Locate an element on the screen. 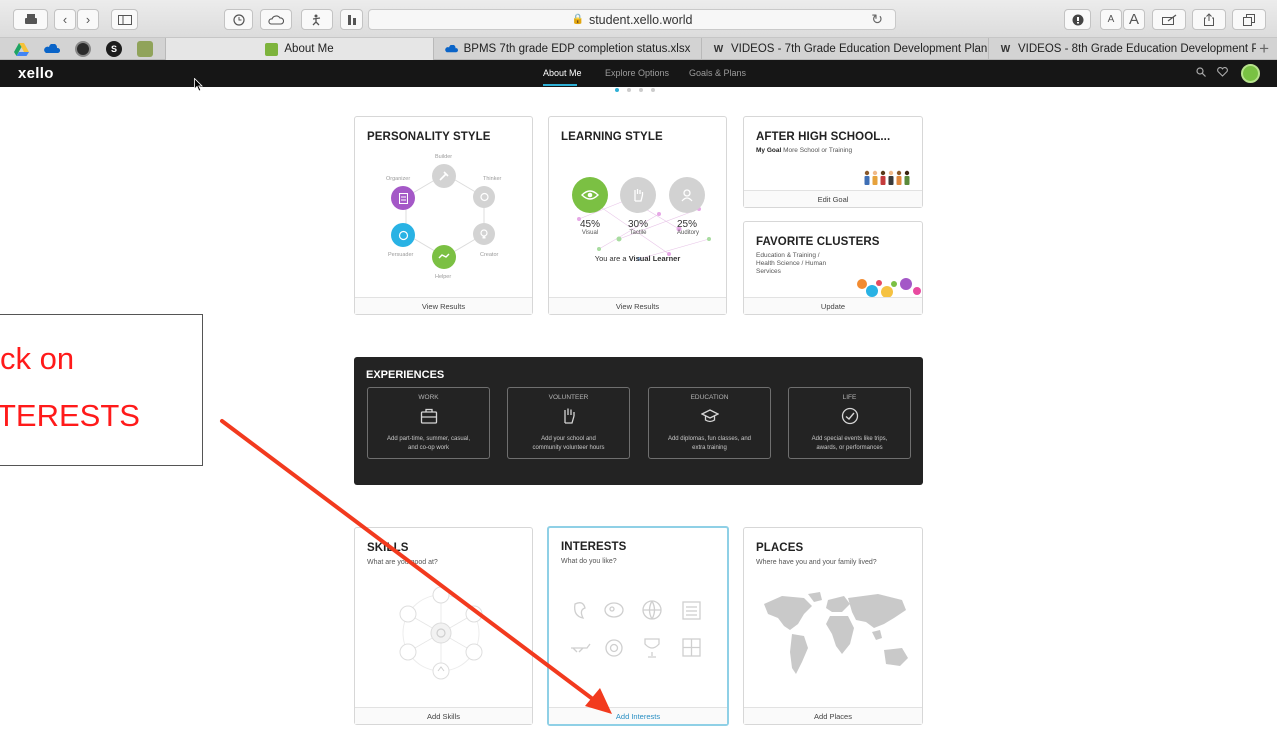 This screenshot has height=734, width=1277. cloud-icon is located at coordinates (276, 19).